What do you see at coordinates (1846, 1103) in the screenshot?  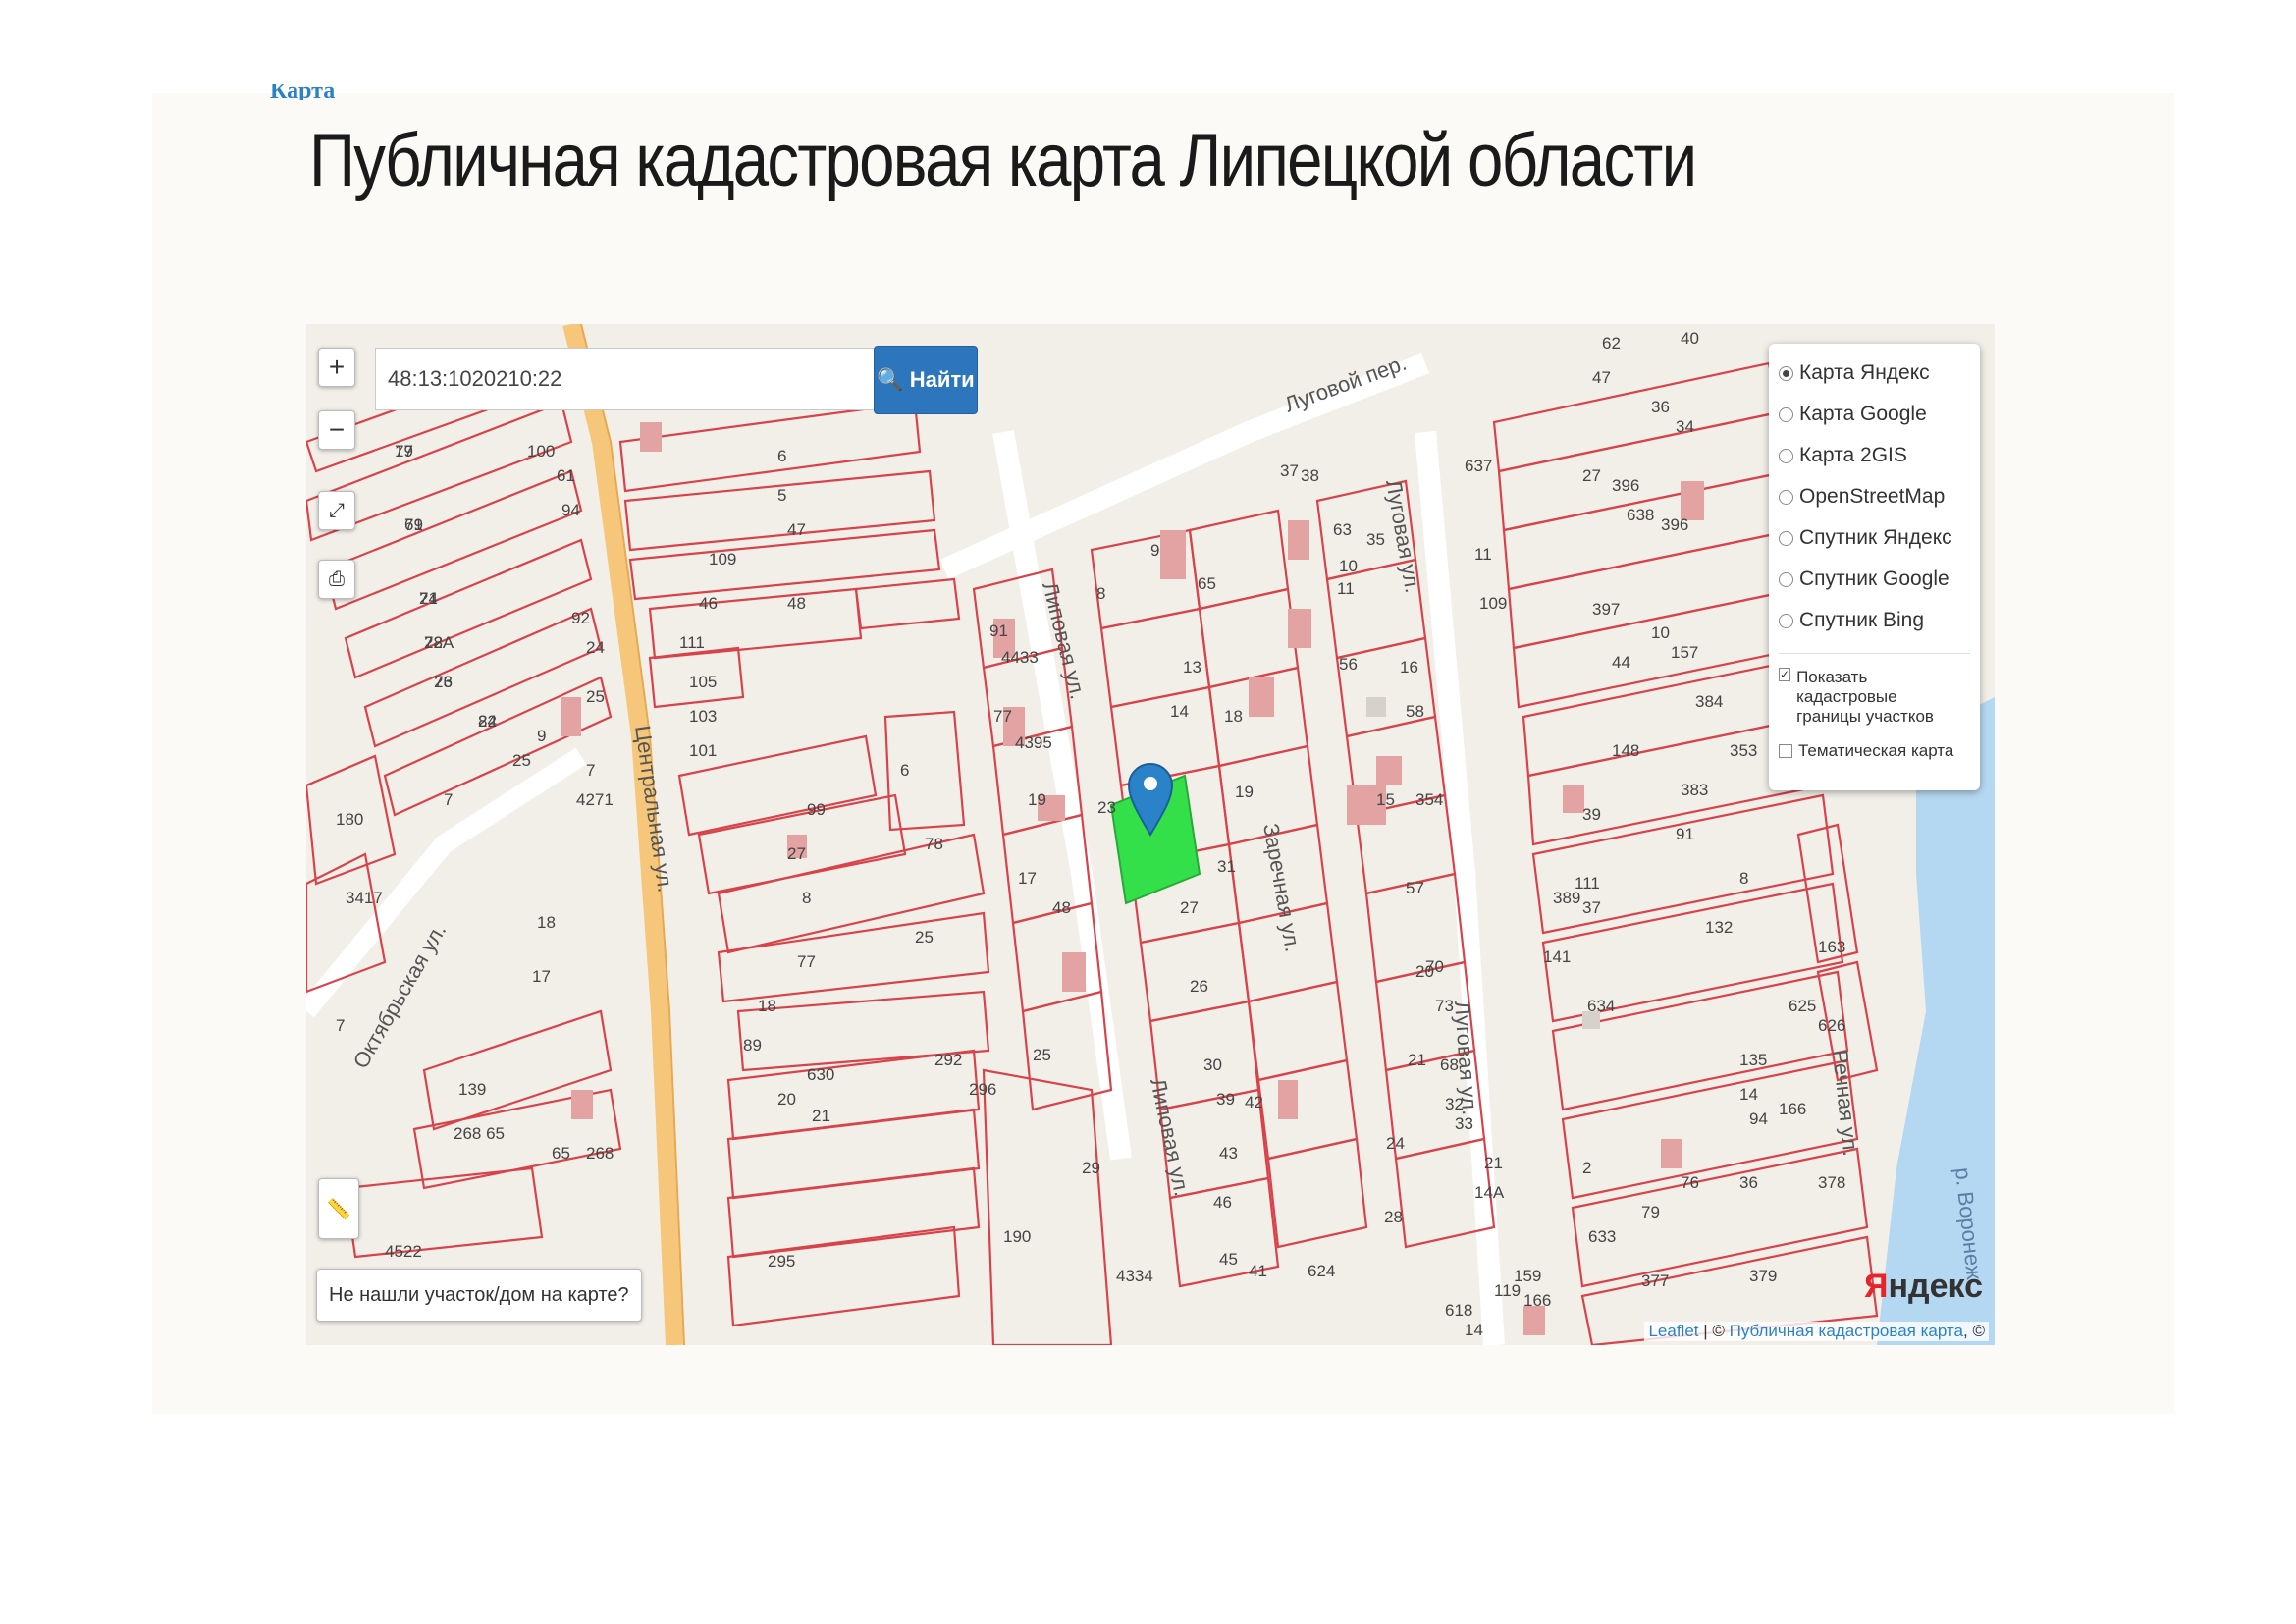 I see `street-label-rechnaya: Речная ул.` at bounding box center [1846, 1103].